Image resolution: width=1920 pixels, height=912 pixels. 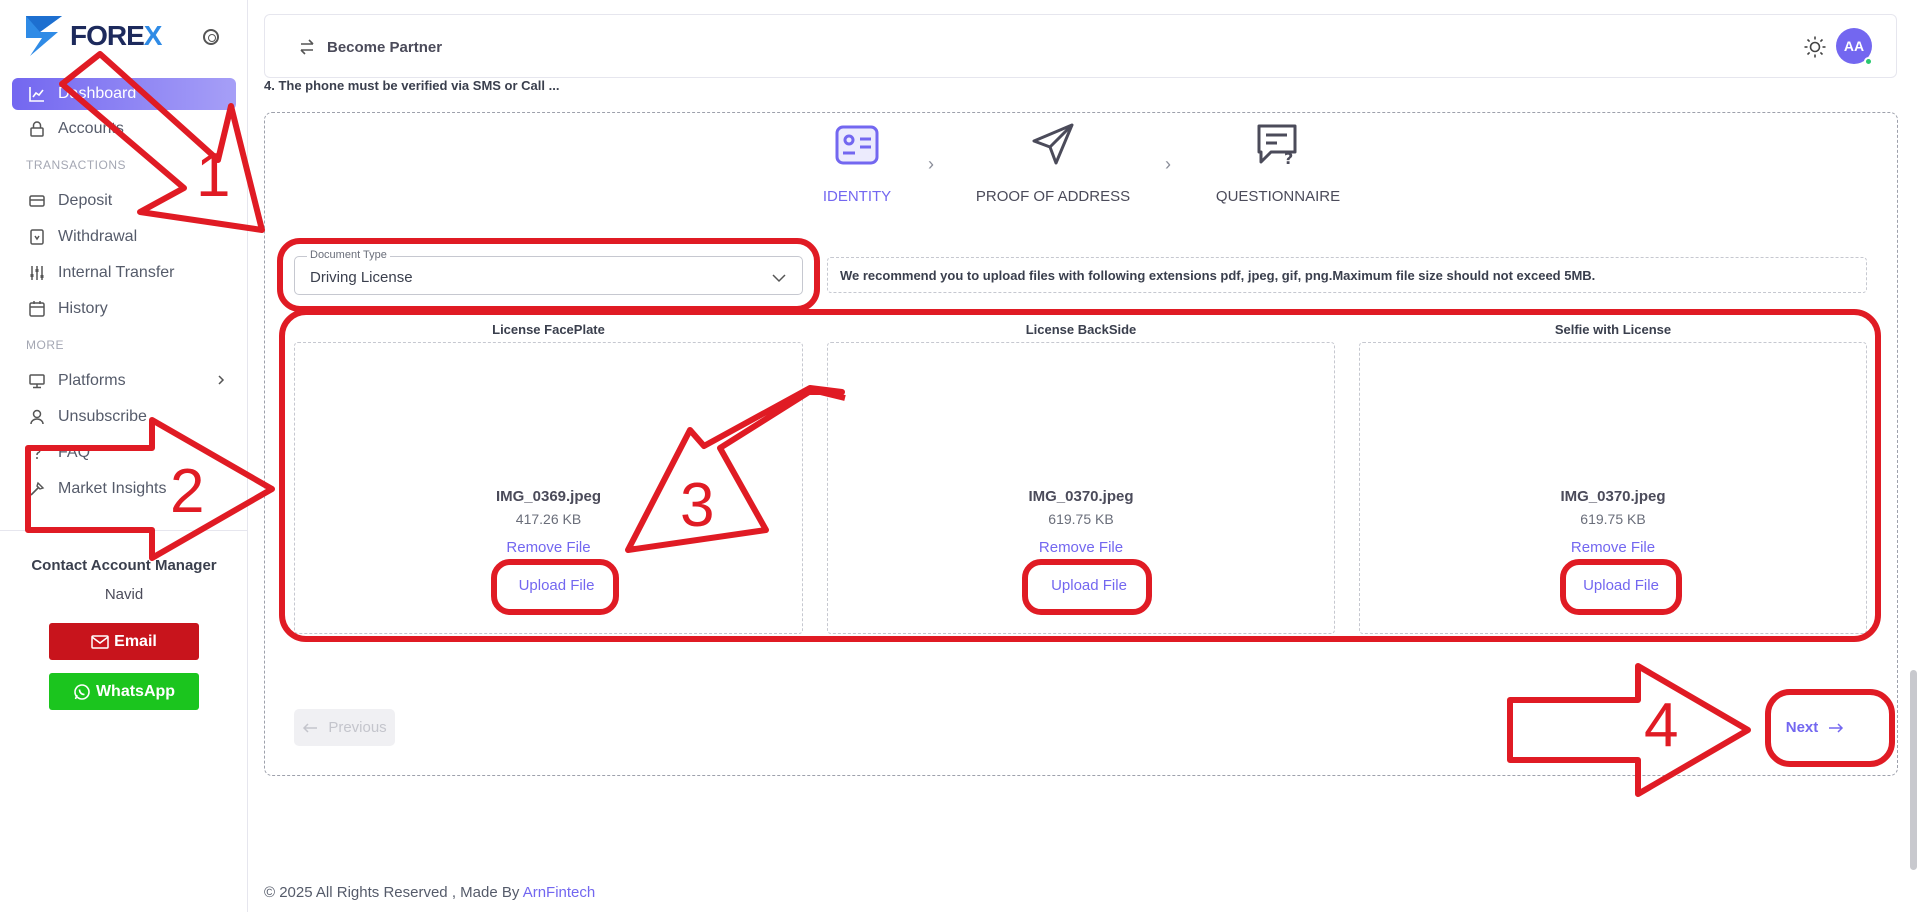 What do you see at coordinates (548, 272) in the screenshot?
I see `document-type-select: Document Type Driving License` at bounding box center [548, 272].